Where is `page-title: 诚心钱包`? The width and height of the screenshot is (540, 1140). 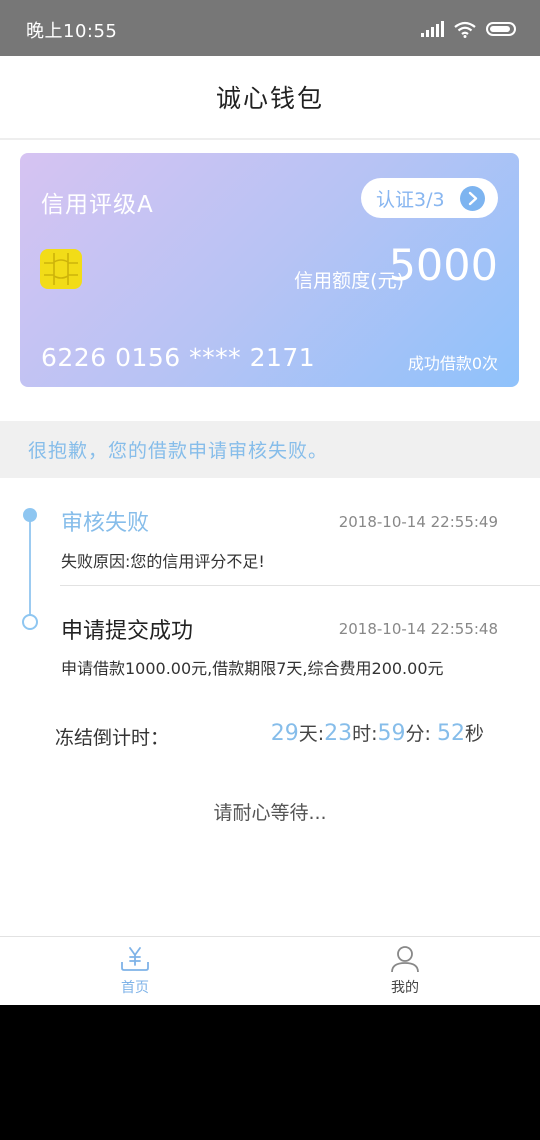 page-title: 诚心钱包 is located at coordinates (269, 98).